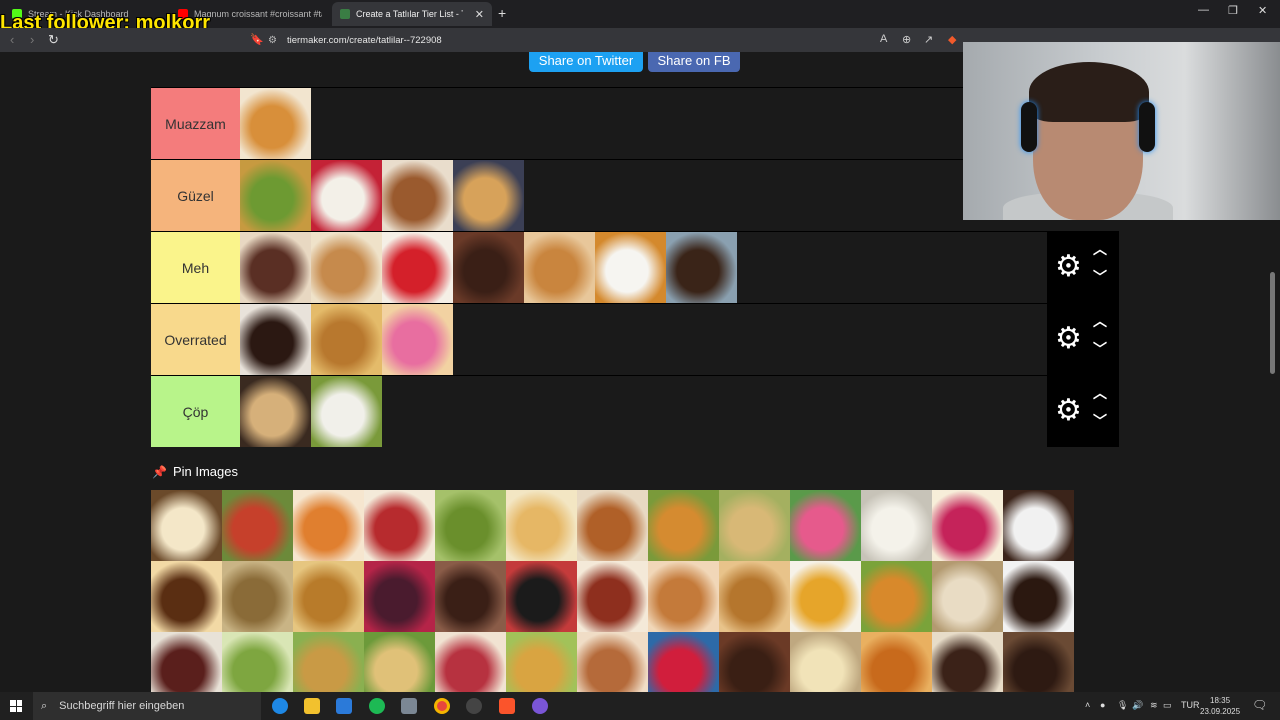 This screenshot has height=720, width=1280. I want to click on tier-label: Meh, so click(195, 267).